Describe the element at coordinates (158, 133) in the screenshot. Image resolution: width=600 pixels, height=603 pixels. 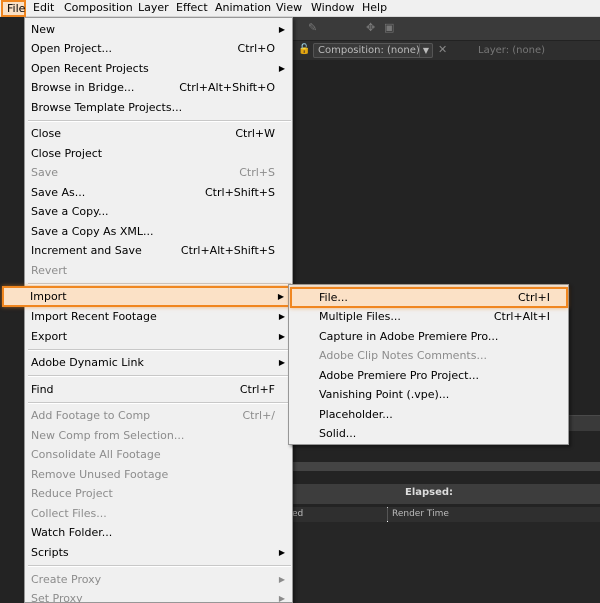
I see `file-menu-item-close: Close Ctrl+W` at that location.